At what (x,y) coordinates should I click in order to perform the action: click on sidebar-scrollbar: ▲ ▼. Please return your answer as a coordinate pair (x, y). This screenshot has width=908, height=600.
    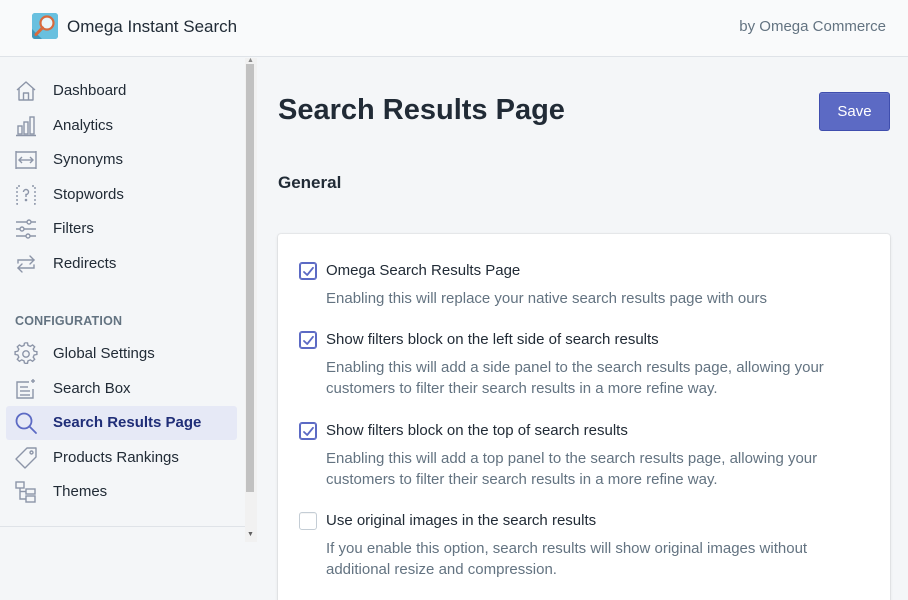
    Looking at the image, I should click on (251, 299).